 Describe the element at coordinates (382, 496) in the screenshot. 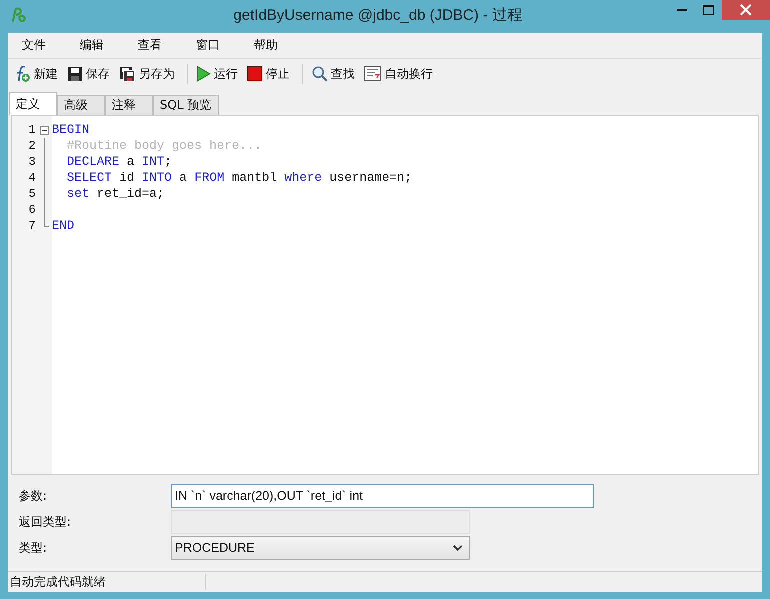

I see `parameters-field: IN `n` varchar(20),OUT `ret_id` int` at that location.